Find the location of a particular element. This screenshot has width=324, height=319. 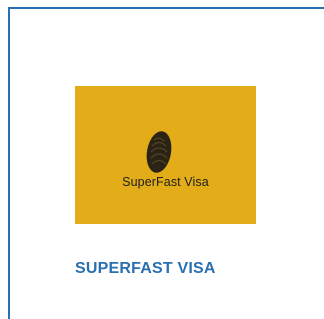

company-title-link: SUPERFAST VISA is located at coordinates (145, 269).